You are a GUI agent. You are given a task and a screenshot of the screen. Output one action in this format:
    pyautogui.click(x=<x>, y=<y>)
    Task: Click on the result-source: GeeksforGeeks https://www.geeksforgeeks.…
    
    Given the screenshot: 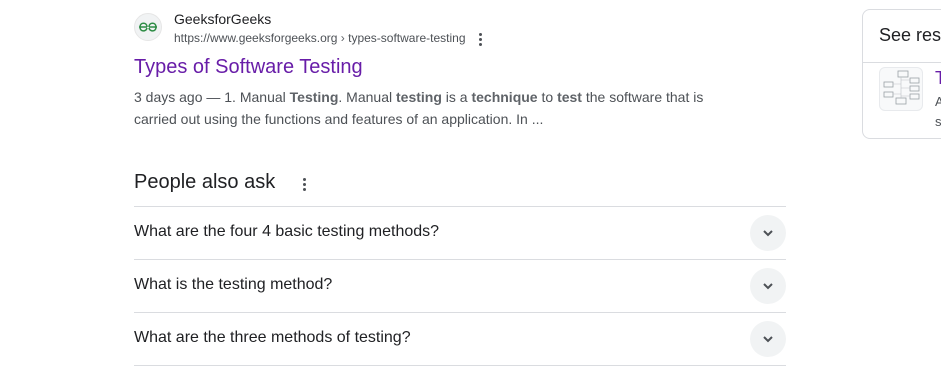 What is the action you would take?
    pyautogui.click(x=434, y=30)
    